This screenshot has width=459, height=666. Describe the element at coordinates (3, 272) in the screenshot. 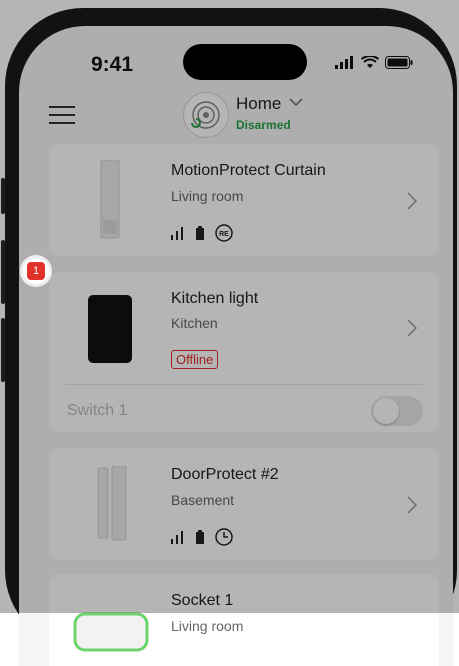

I see `phone-volume-up` at that location.